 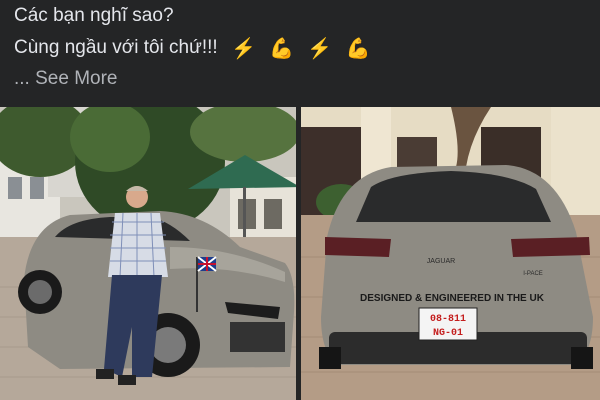 What do you see at coordinates (76, 78) in the screenshot?
I see `see-more-link: See More` at bounding box center [76, 78].